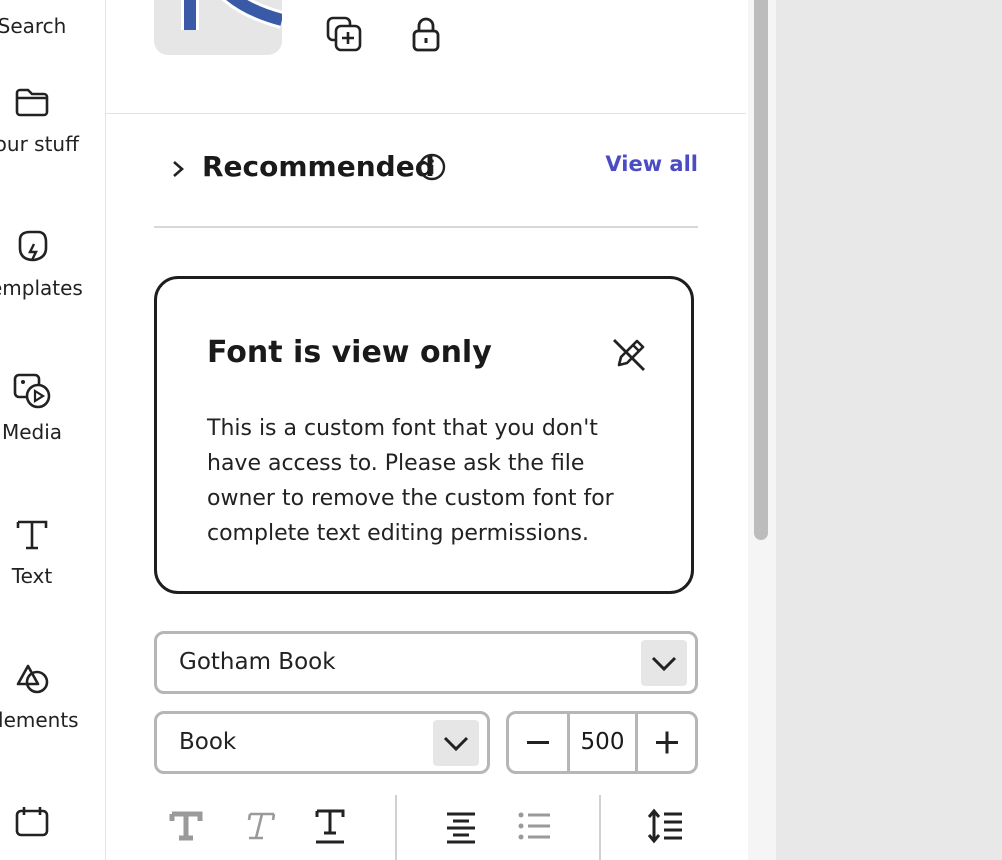 This screenshot has width=1002, height=860. I want to click on italic-icon, so click(258, 826).